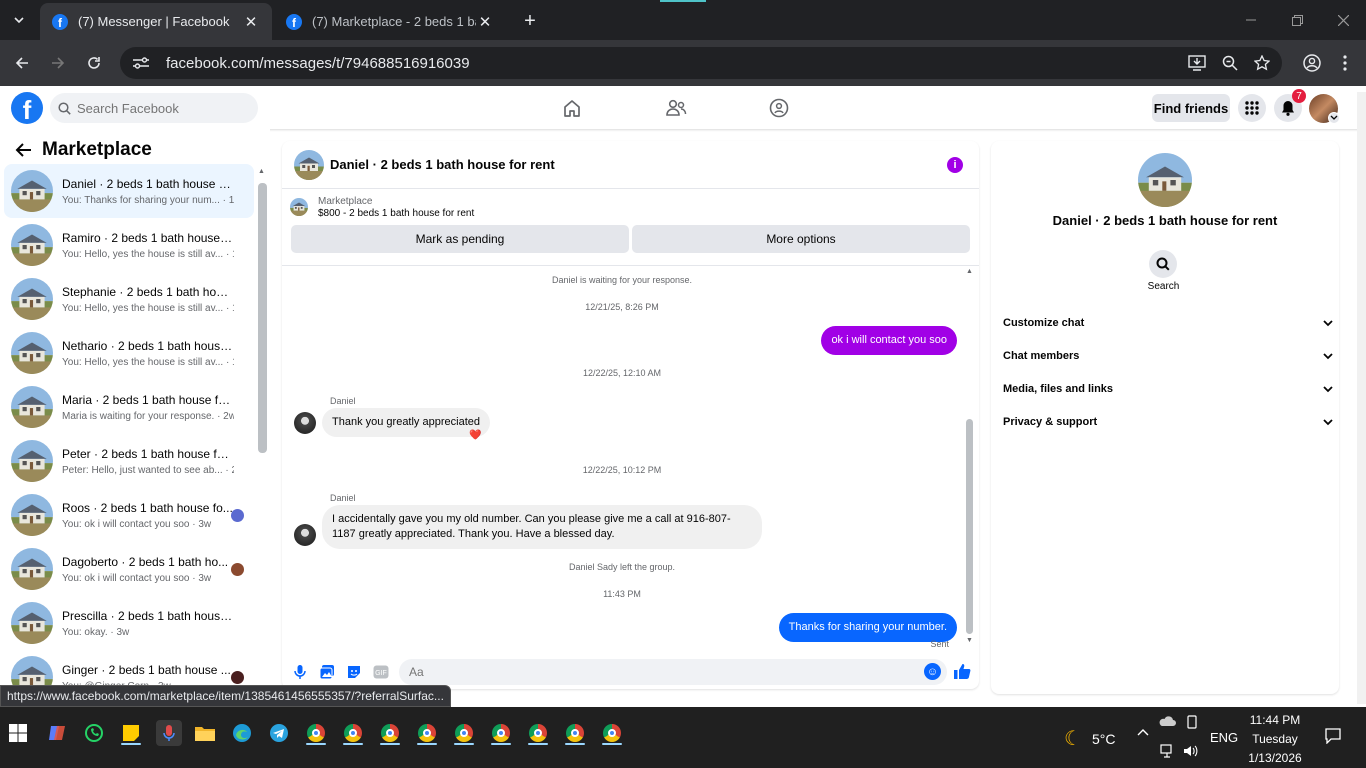  I want to click on section-chat-members: Chat members, so click(1168, 356).